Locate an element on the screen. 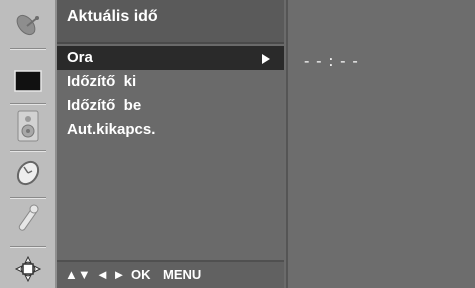  option-icon is located at coordinates (28, 269).